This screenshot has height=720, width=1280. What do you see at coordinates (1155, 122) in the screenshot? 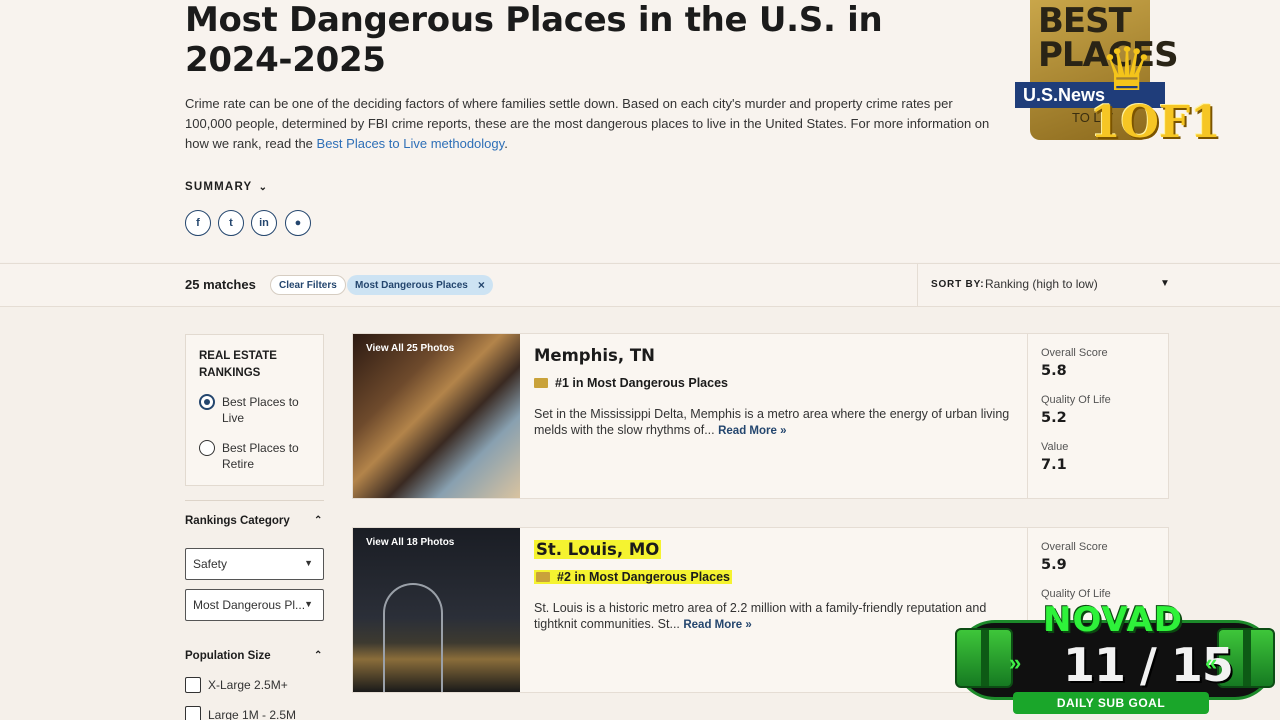
I see `oneofone-overlay: 1OF1` at bounding box center [1155, 122].